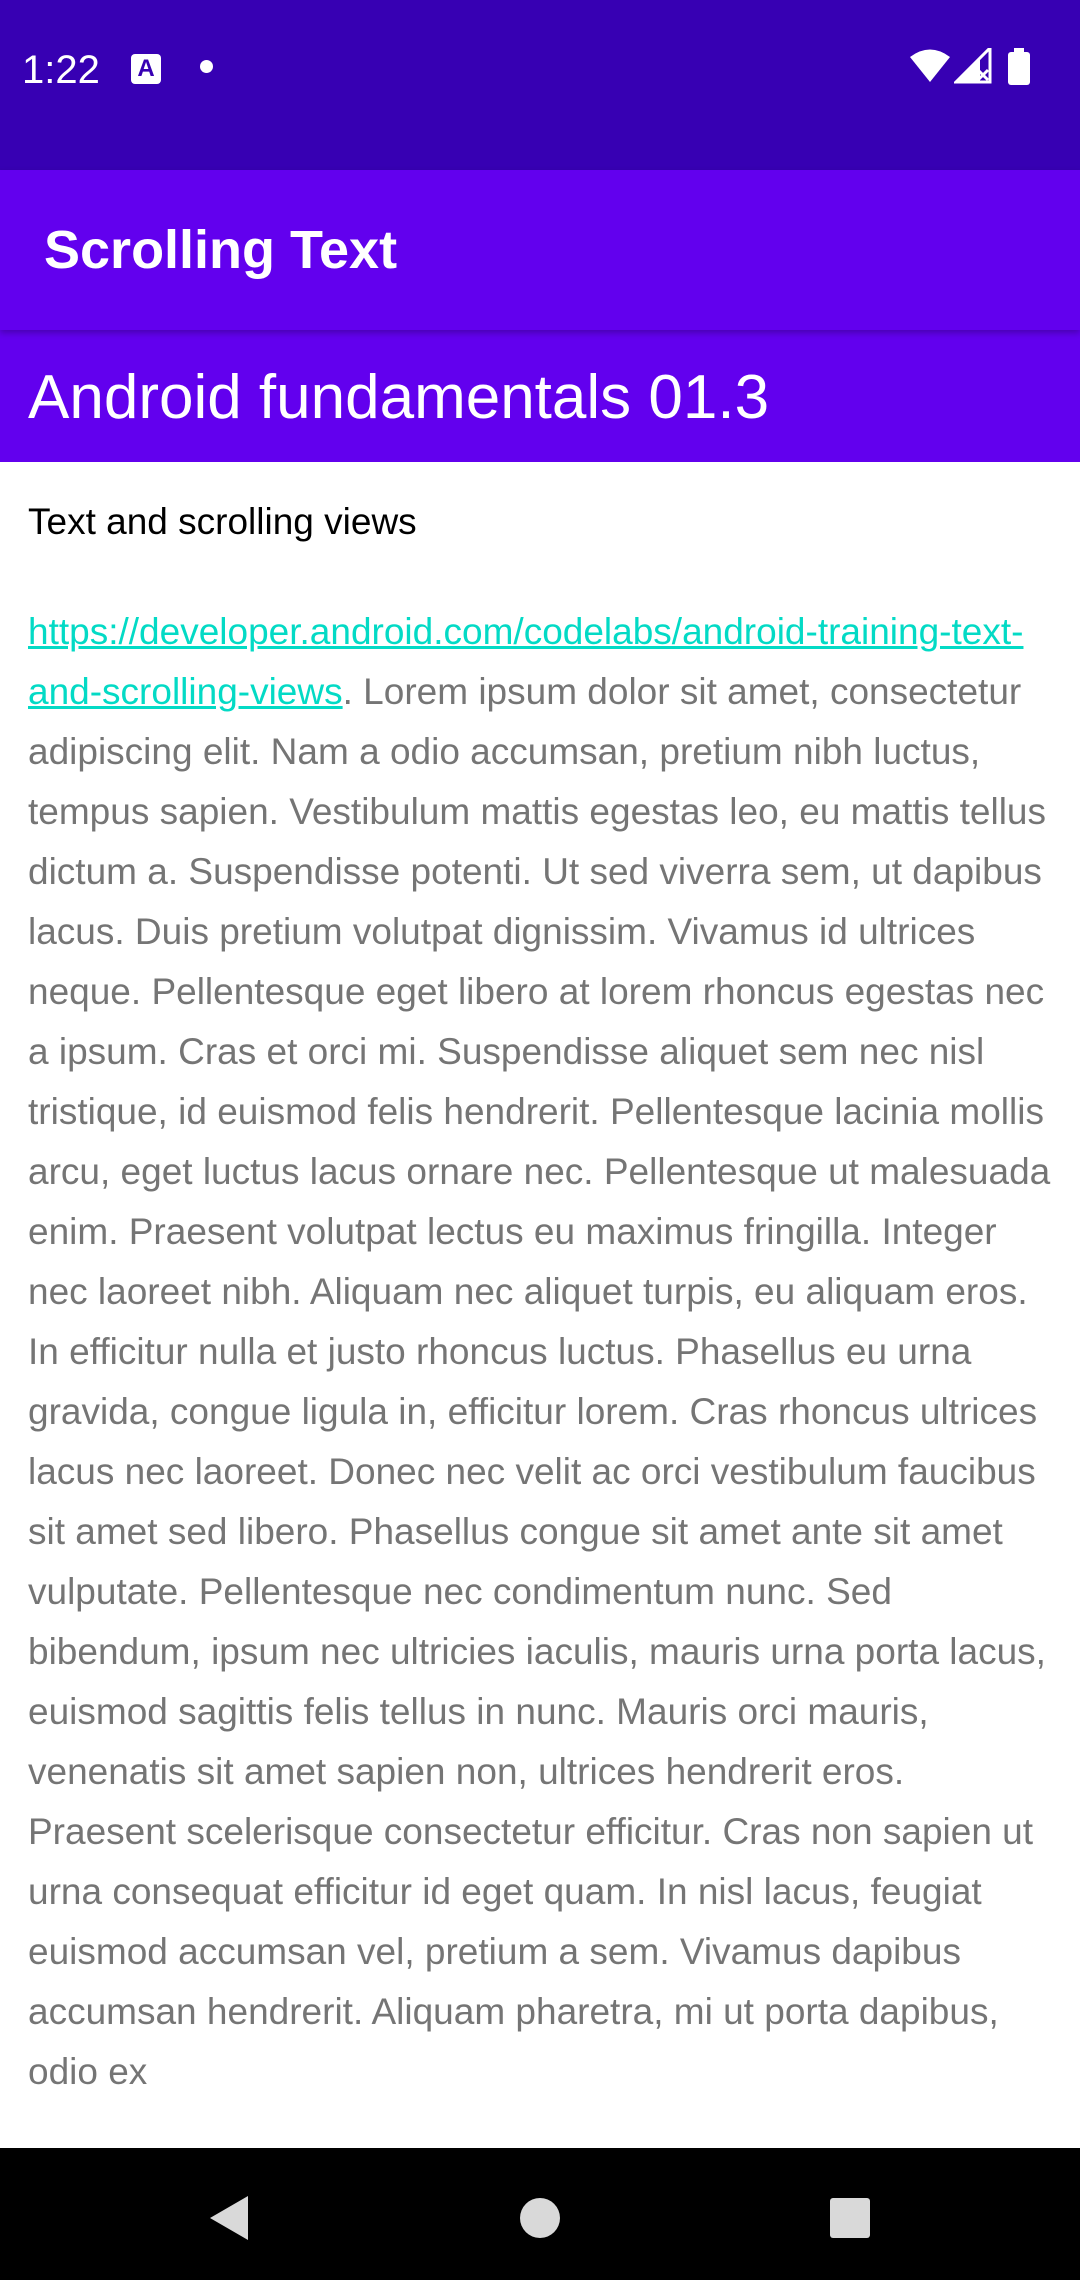  What do you see at coordinates (850, 2218) in the screenshot?
I see `recents-icon` at bounding box center [850, 2218].